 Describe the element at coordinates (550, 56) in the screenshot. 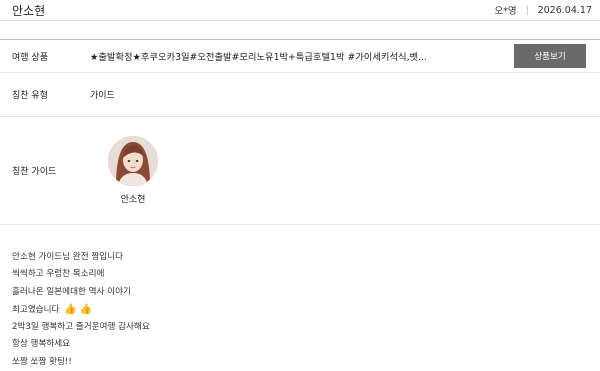

I see `view-product-button: 상품보기` at that location.